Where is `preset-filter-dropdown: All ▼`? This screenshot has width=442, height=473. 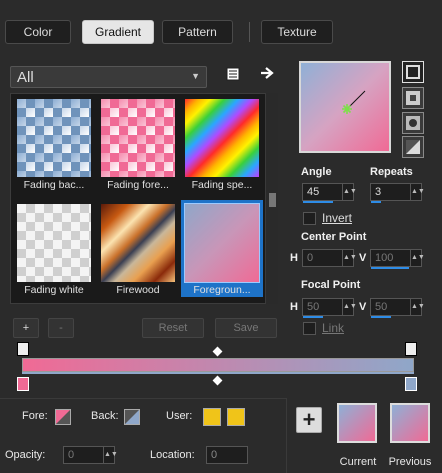
preset-filter-dropdown: All ▼ is located at coordinates (108, 77).